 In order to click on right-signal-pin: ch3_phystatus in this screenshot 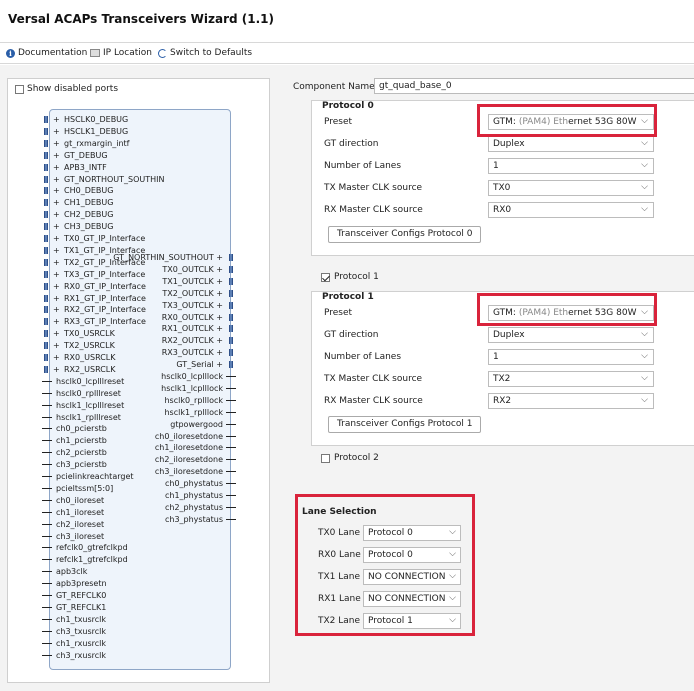, I will do `click(200, 519)`.